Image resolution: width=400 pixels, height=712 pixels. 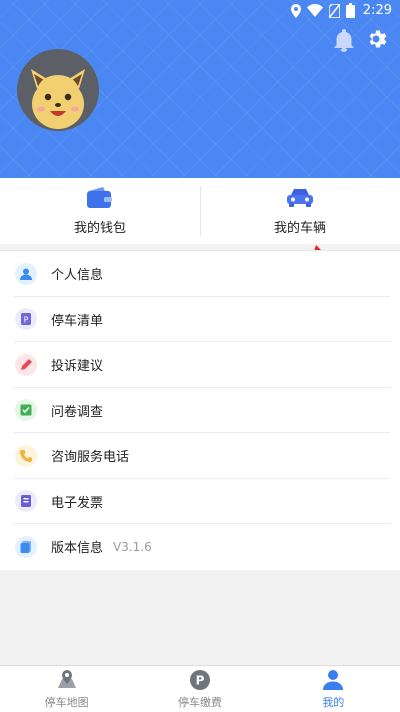 What do you see at coordinates (77, 321) in the screenshot?
I see `menu-label: 停车清单` at bounding box center [77, 321].